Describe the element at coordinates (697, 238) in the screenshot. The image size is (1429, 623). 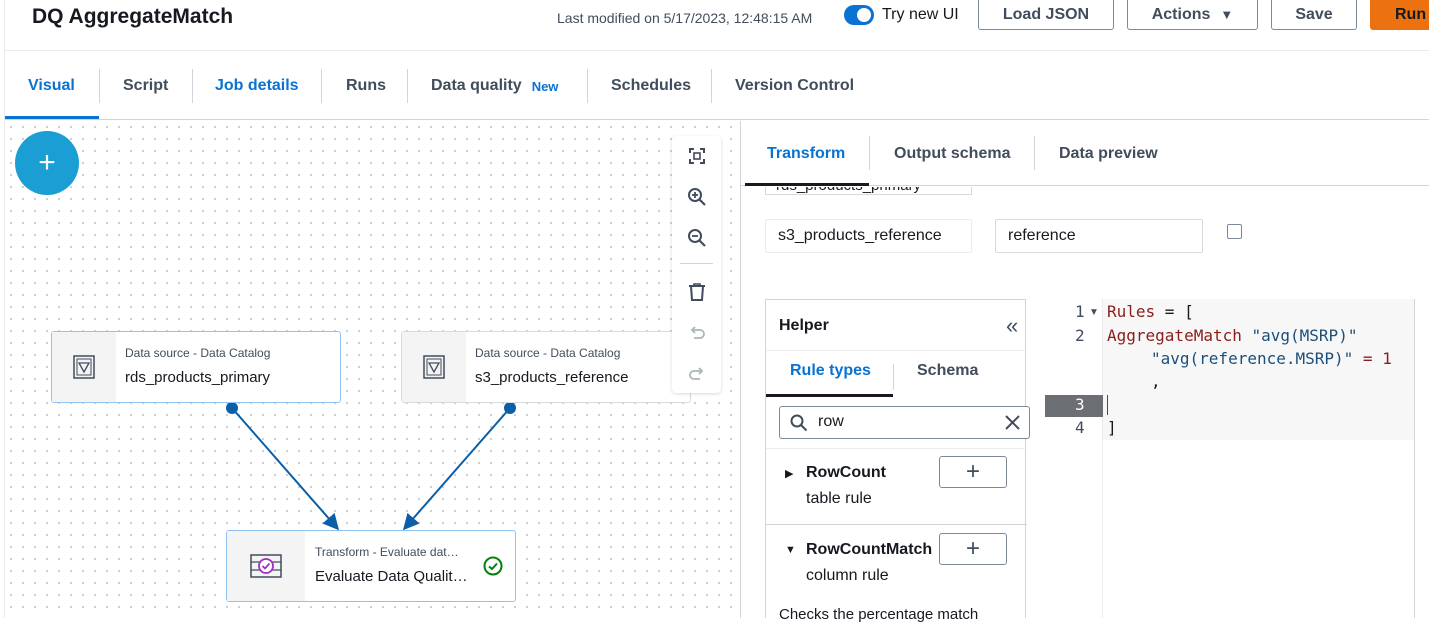
I see `zoom-out-icon` at that location.